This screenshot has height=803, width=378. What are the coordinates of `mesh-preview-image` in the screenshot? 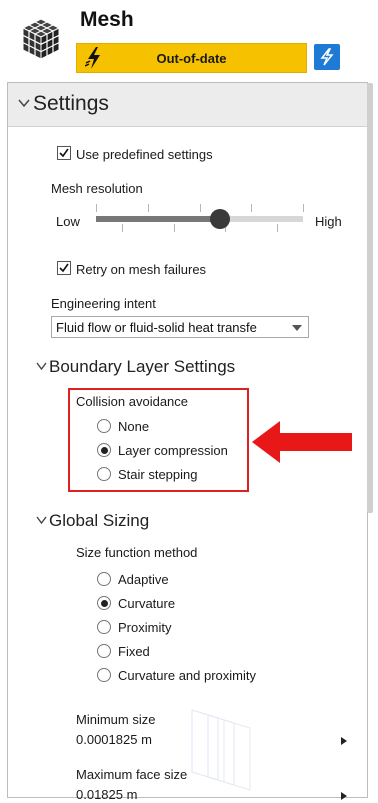 It's located at (221, 750).